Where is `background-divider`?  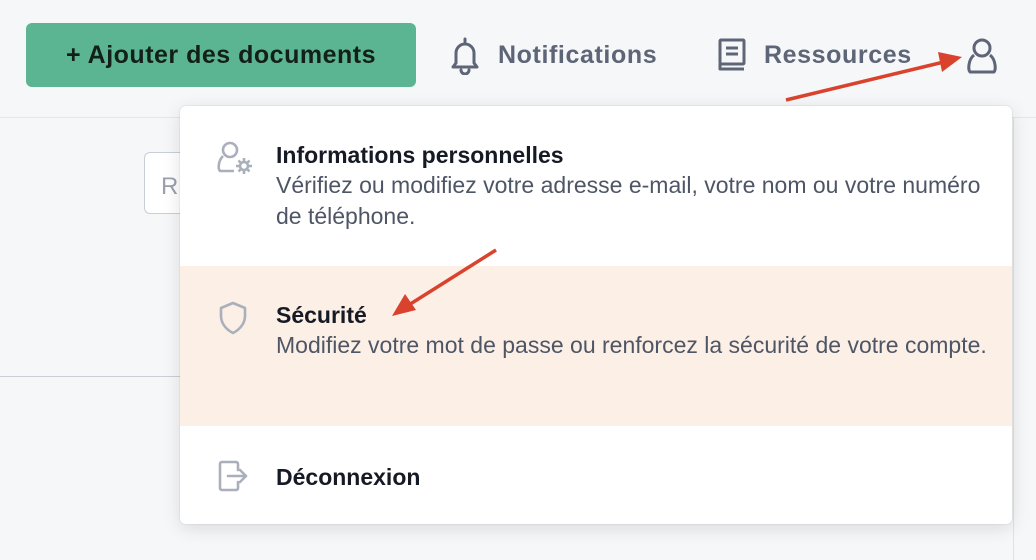 background-divider is located at coordinates (100, 376).